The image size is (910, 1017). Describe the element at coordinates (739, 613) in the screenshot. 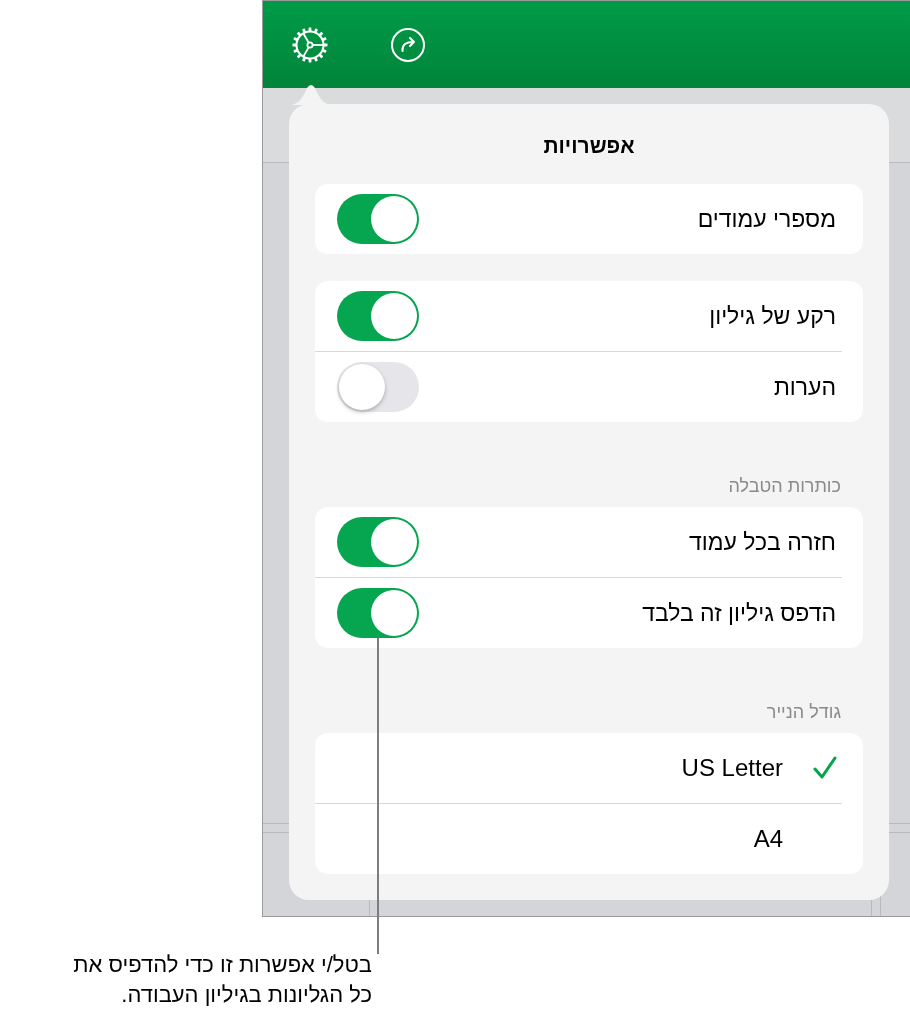

I see `setting-label: הדפס גיליון זה בלבד` at that location.